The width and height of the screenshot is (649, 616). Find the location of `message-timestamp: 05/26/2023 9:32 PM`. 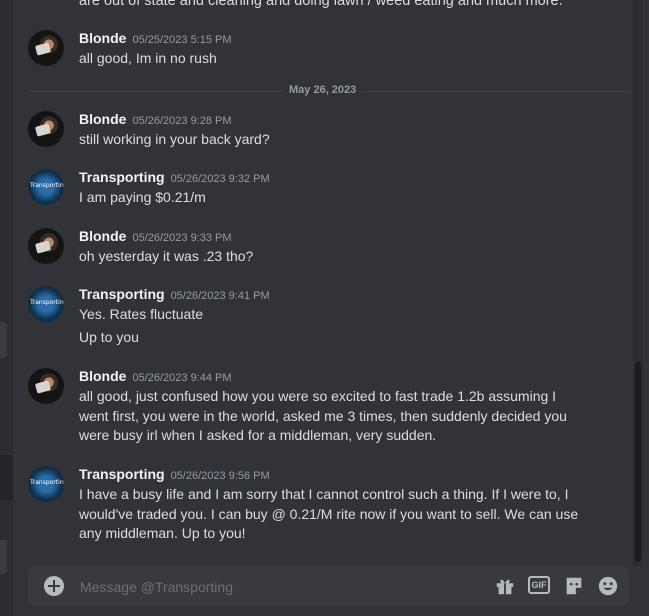

message-timestamp: 05/26/2023 9:32 PM is located at coordinates (220, 179).